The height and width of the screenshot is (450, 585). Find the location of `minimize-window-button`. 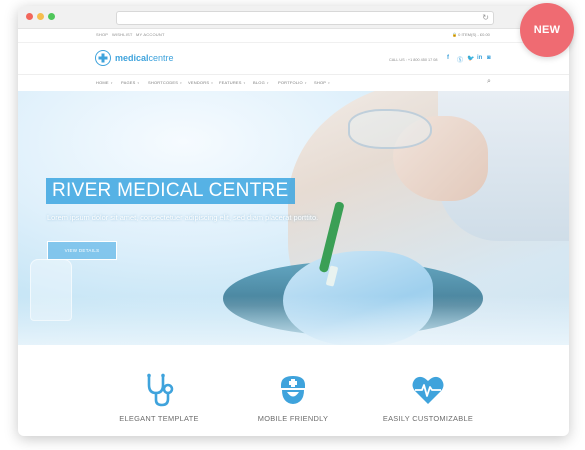

minimize-window-button is located at coordinates (40, 16).